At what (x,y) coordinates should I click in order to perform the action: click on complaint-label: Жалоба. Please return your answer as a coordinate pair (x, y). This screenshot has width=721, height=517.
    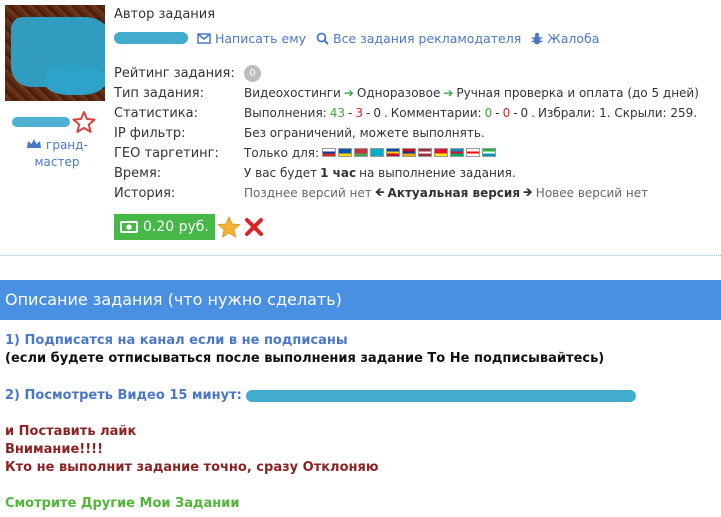
    Looking at the image, I should click on (573, 38).